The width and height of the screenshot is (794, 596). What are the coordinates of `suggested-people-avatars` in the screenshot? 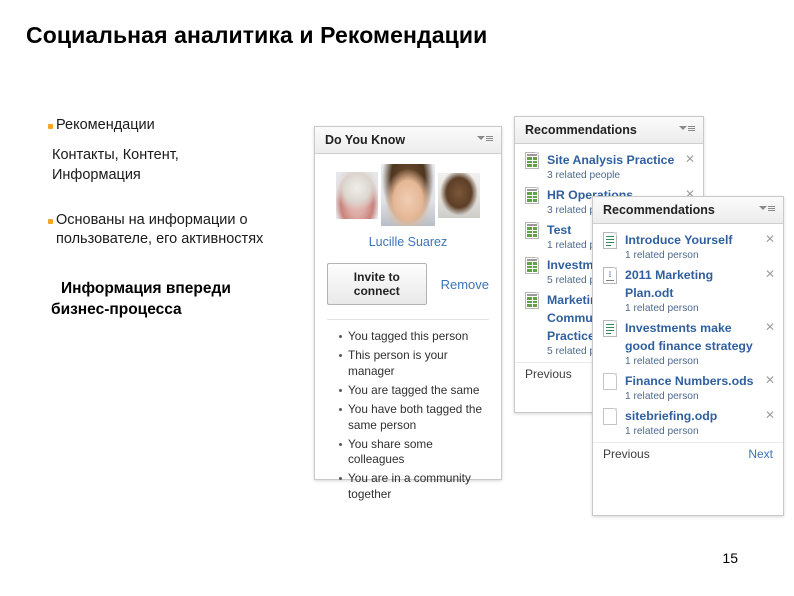 It's located at (408, 195).